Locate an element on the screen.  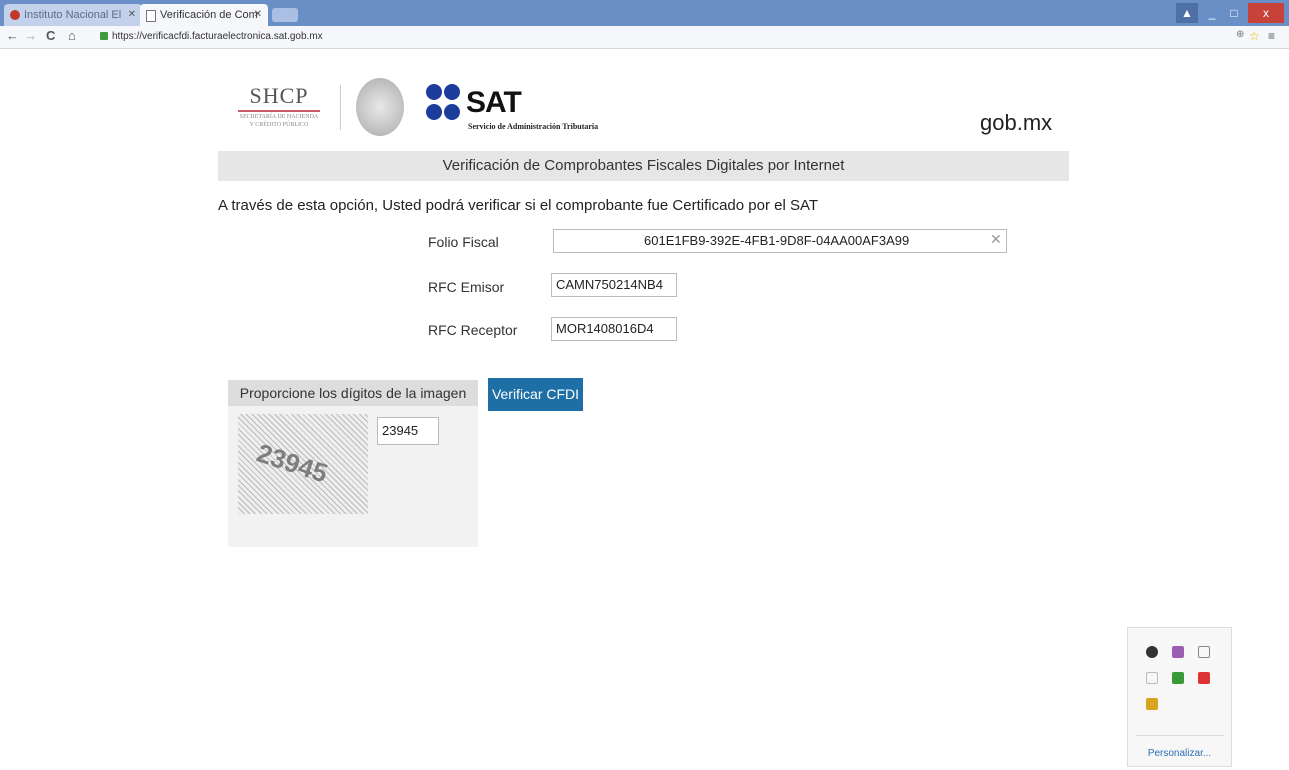
captcha-image: 23945 is located at coordinates (303, 464).